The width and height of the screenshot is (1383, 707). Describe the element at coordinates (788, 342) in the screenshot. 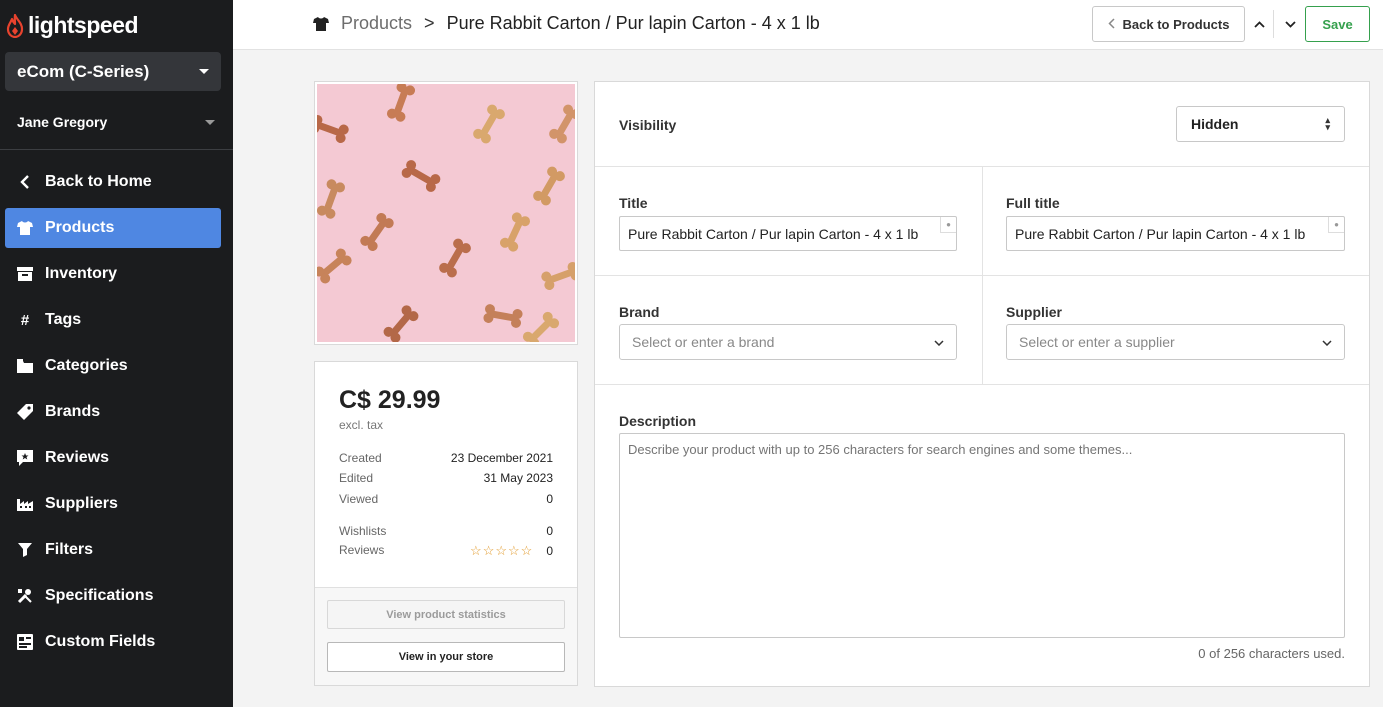

I see `brand-select: Select or enter a brand` at that location.